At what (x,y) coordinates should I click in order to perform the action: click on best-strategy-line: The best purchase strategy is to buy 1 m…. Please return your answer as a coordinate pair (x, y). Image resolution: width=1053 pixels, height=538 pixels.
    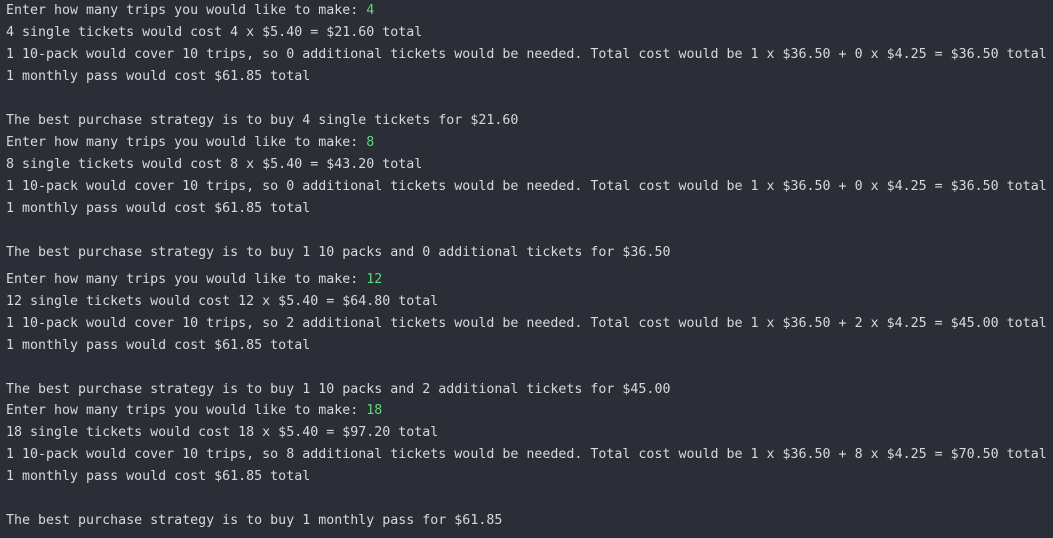
    Looking at the image, I should click on (254, 520).